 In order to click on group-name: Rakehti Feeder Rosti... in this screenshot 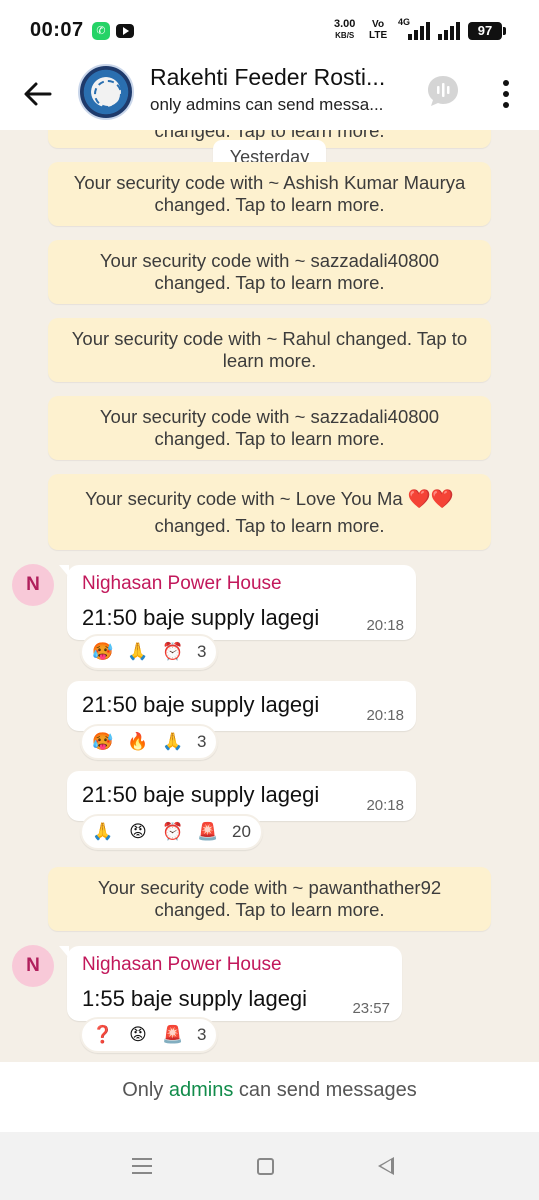, I will do `click(277, 77)`.